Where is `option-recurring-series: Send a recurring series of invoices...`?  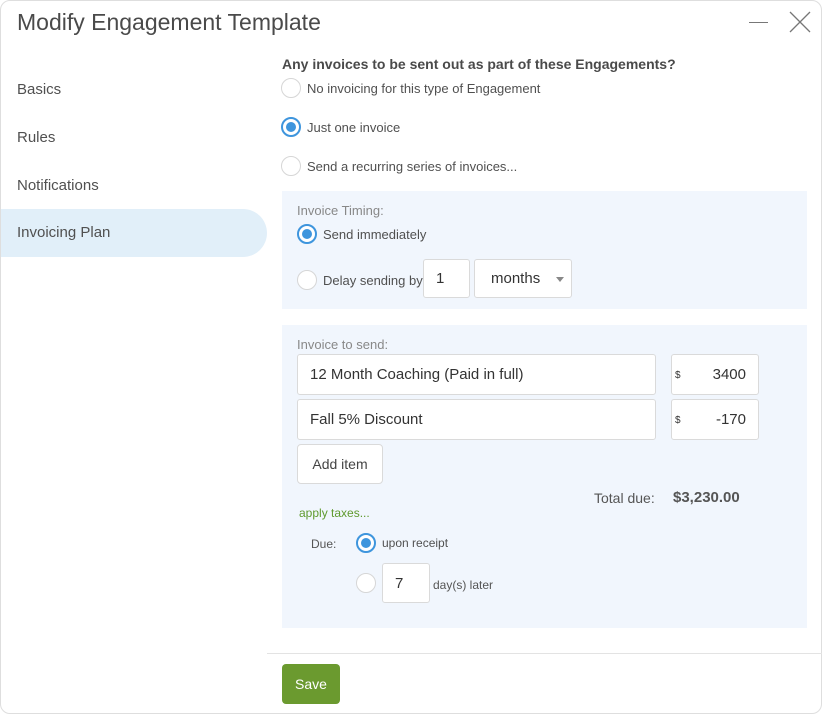
option-recurring-series: Send a recurring series of invoices... is located at coordinates (399, 166).